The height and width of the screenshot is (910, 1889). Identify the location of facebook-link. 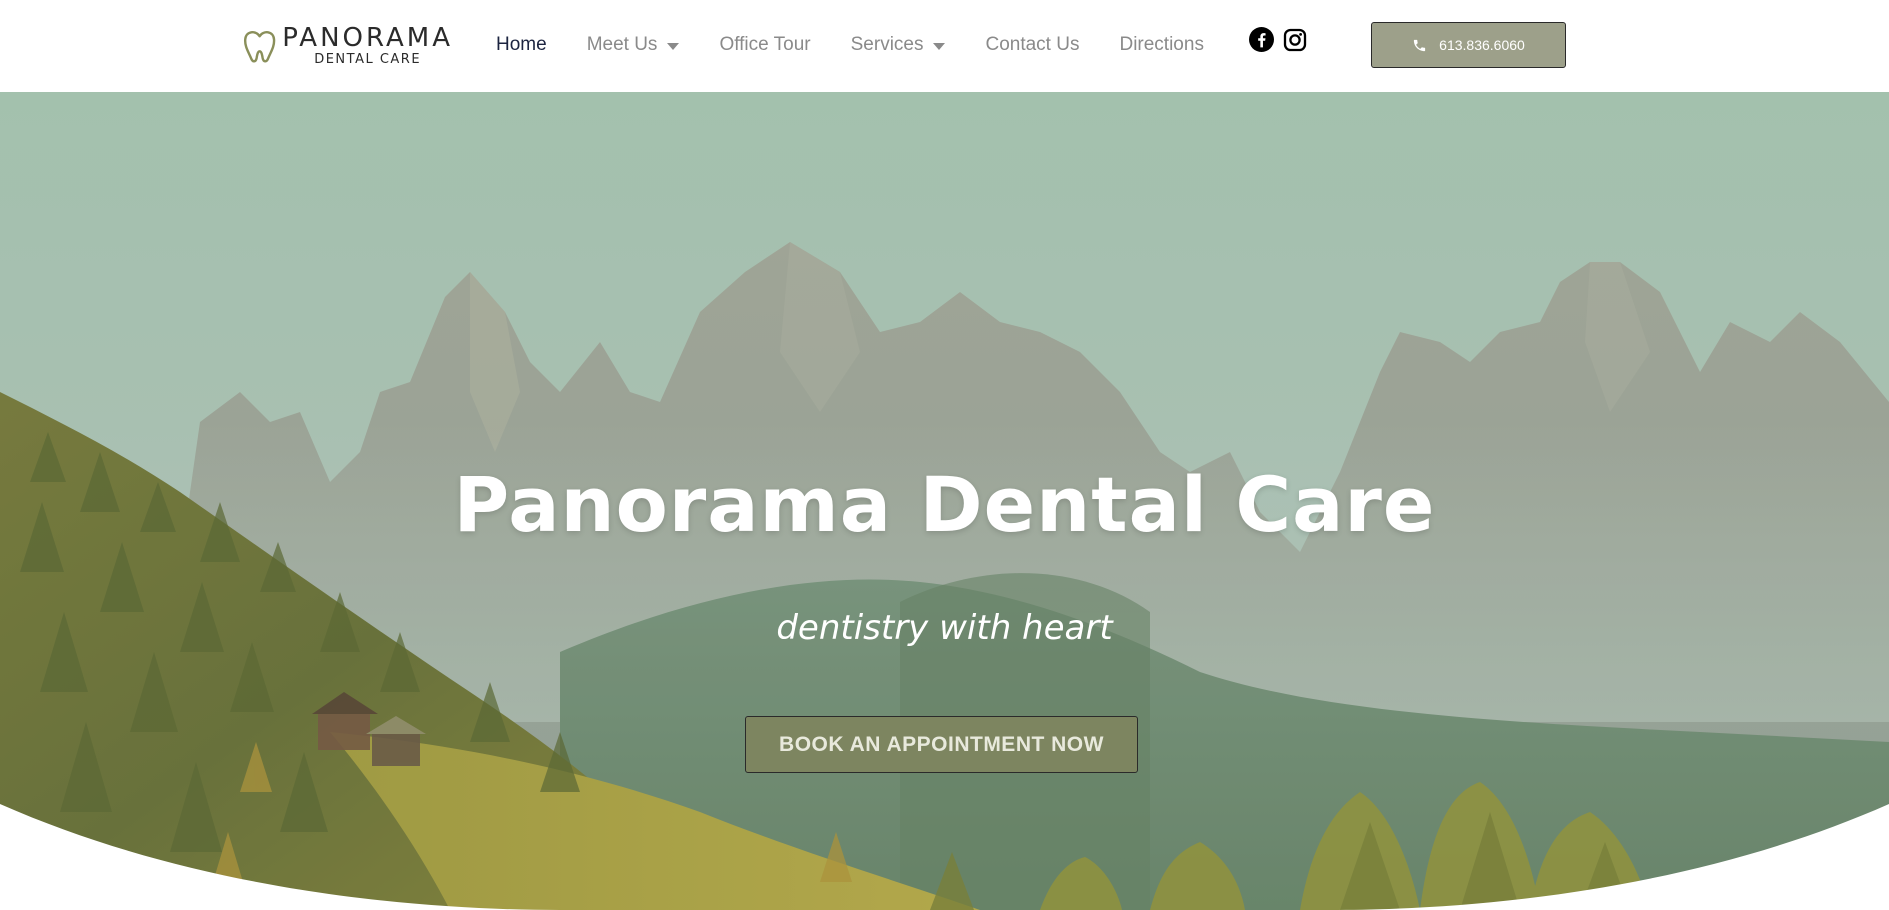
(1261, 39).